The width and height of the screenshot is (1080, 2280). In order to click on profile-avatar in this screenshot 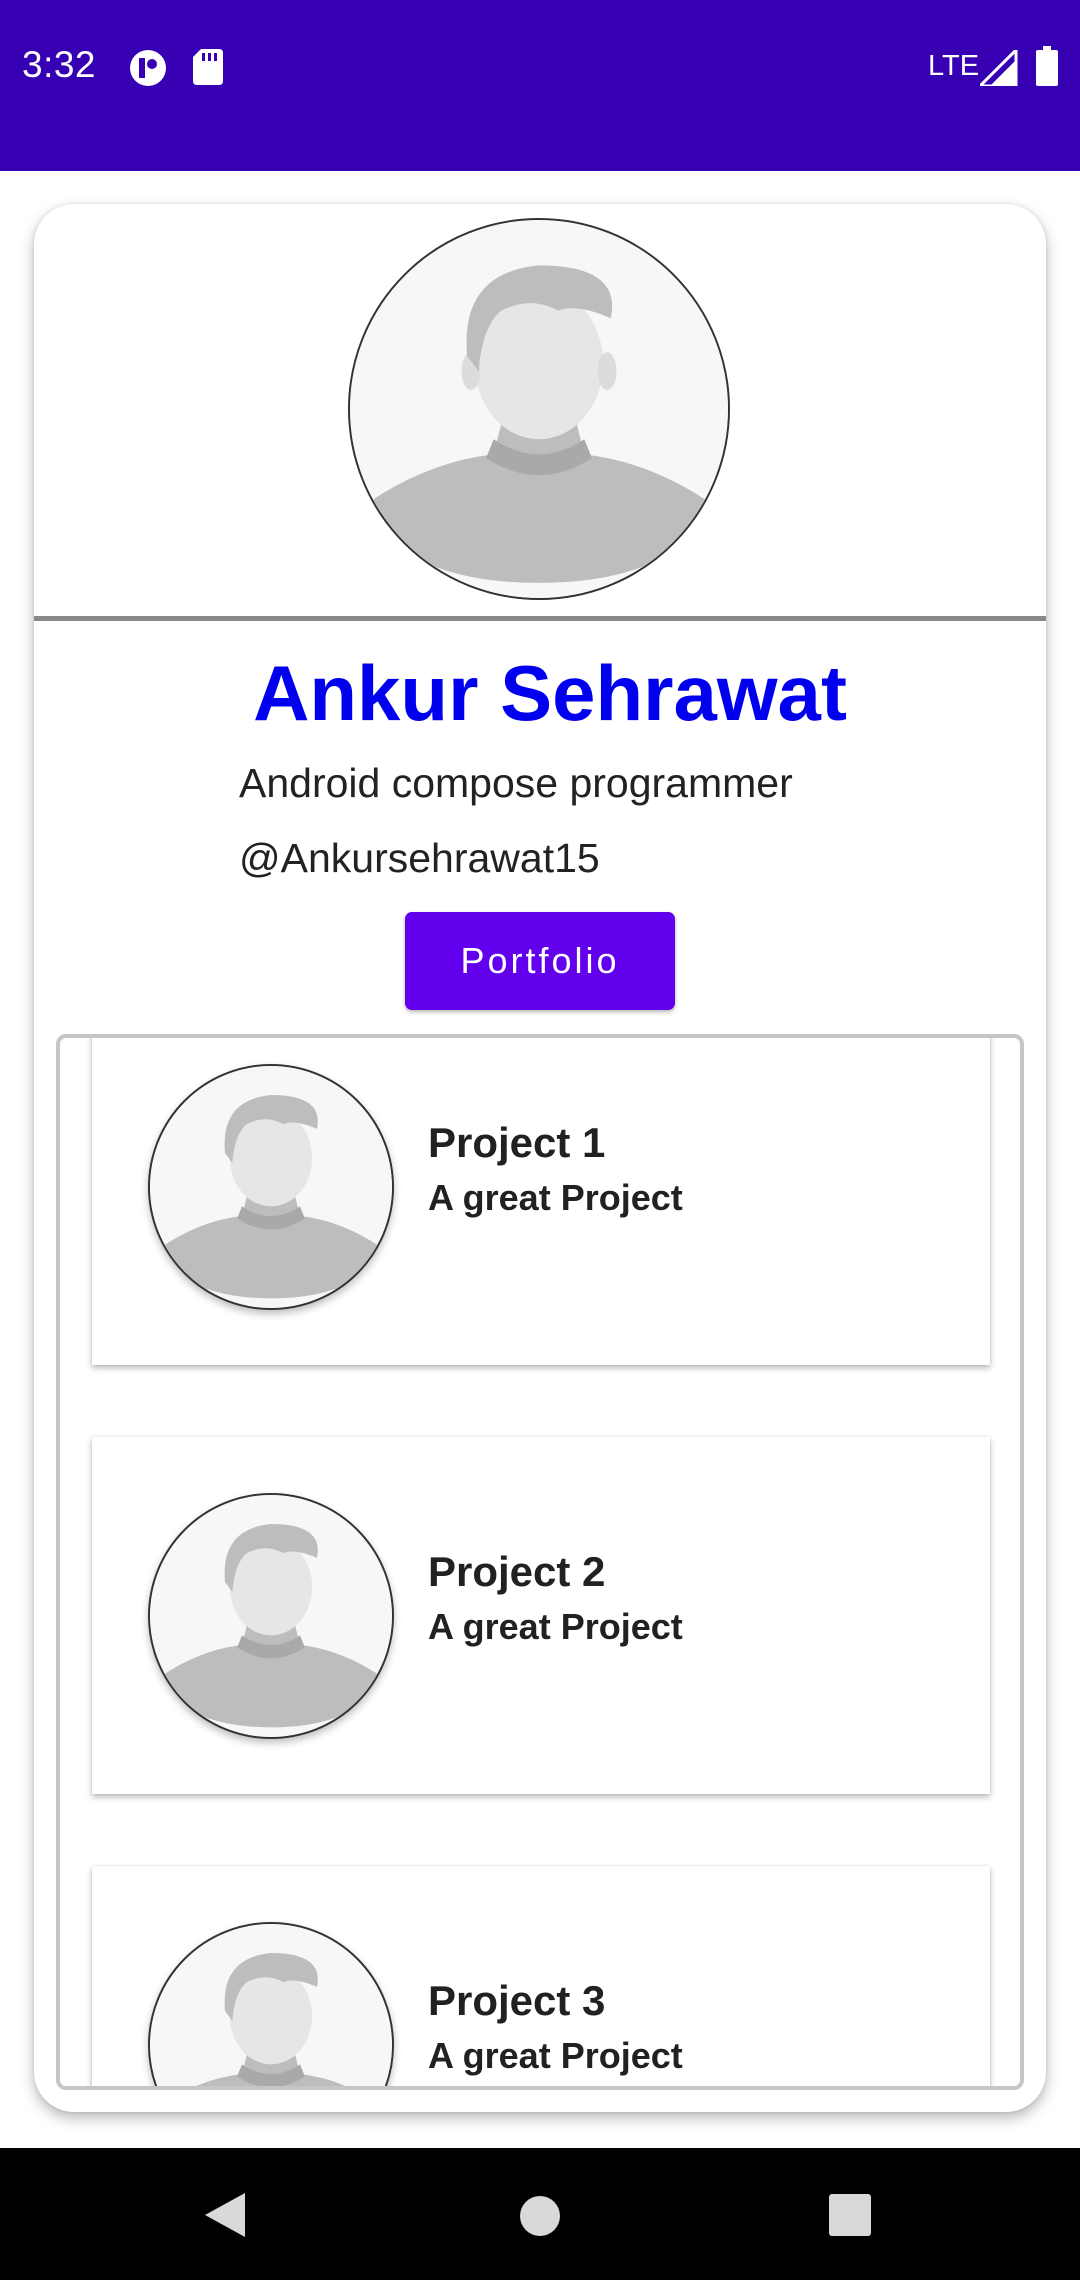, I will do `click(539, 409)`.